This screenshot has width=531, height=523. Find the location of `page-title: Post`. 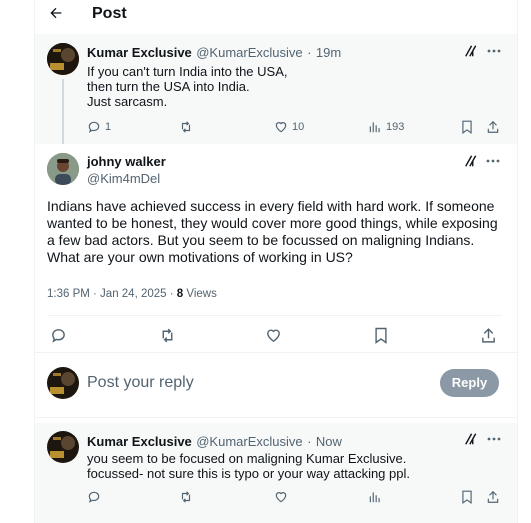

page-title: Post is located at coordinates (109, 13).